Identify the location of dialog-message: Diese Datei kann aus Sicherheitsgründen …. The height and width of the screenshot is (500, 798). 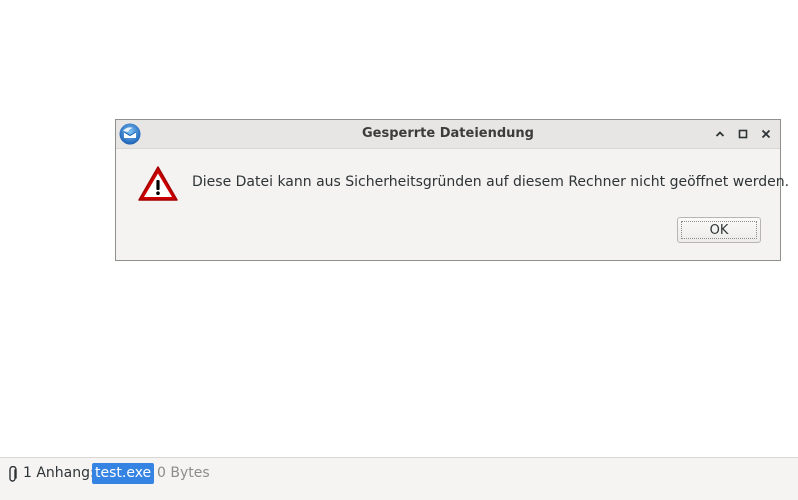
(491, 182).